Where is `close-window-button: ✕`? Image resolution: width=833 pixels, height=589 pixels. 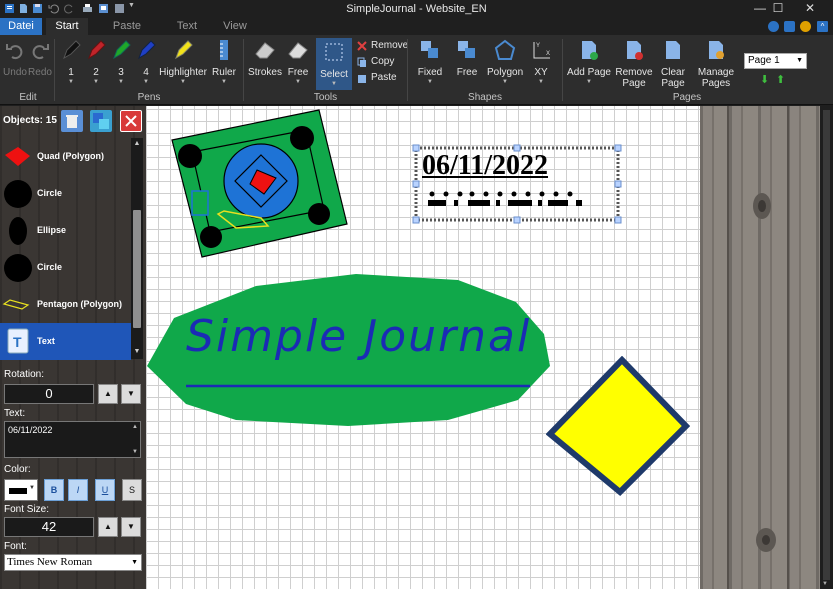
close-window-button: ✕ is located at coordinates (810, 9).